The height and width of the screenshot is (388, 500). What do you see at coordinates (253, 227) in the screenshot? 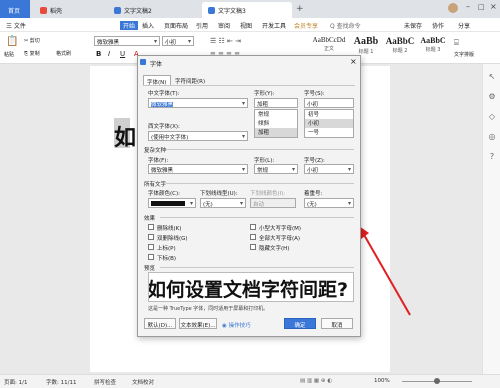
I see `small-caps-checkbox` at bounding box center [253, 227].